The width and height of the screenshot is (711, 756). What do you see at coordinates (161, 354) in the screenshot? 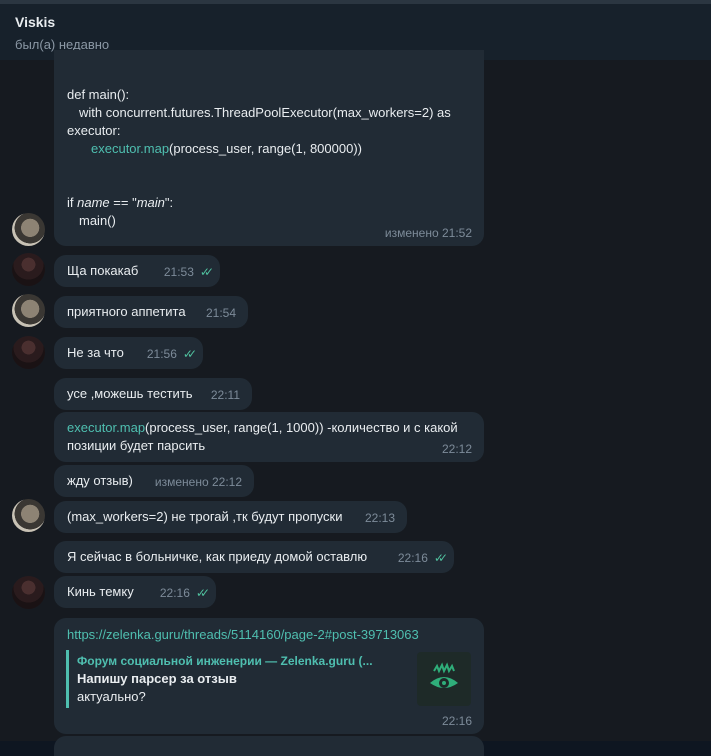
I see `message-time: 21:56` at bounding box center [161, 354].